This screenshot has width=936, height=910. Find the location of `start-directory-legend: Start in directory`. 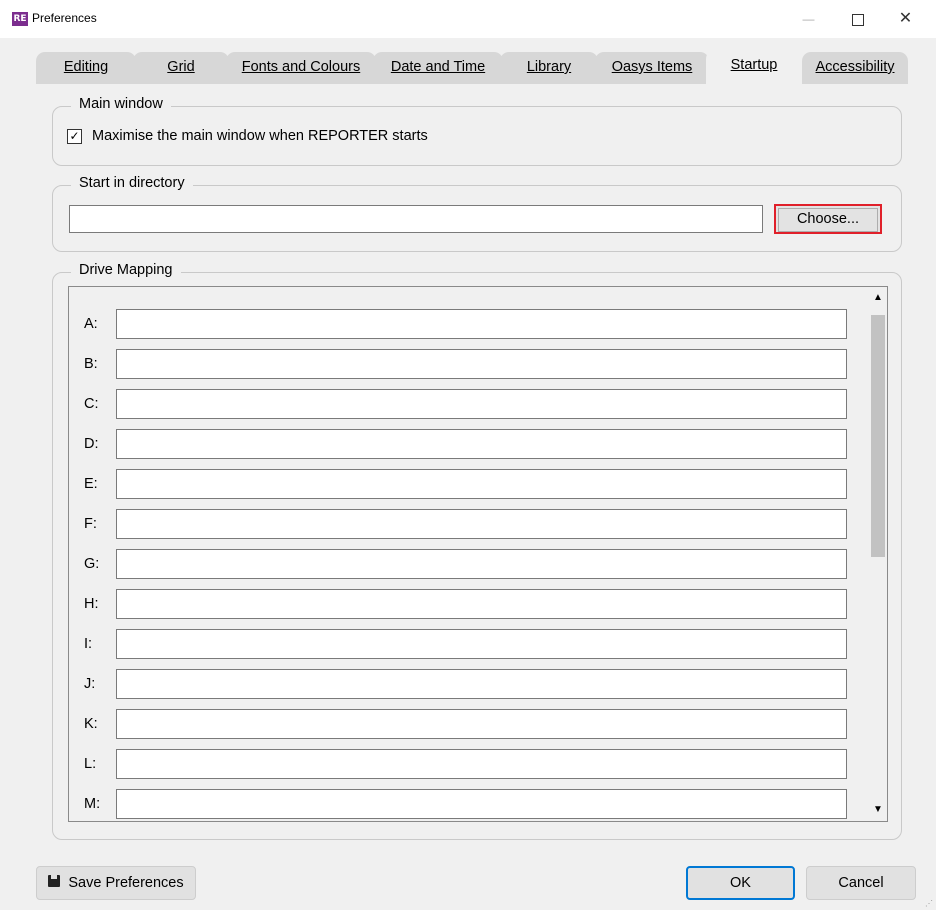

start-directory-legend: Start in directory is located at coordinates (132, 183).